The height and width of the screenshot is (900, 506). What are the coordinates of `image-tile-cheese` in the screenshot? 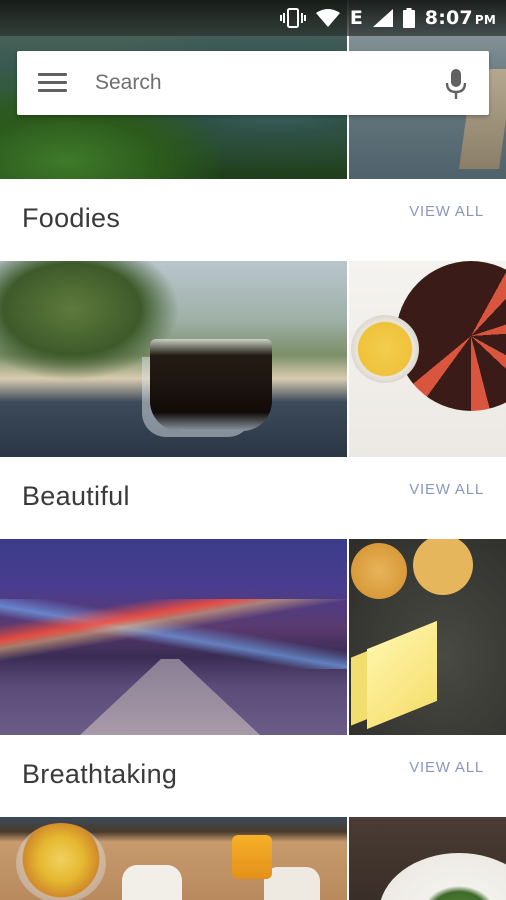 It's located at (427, 637).